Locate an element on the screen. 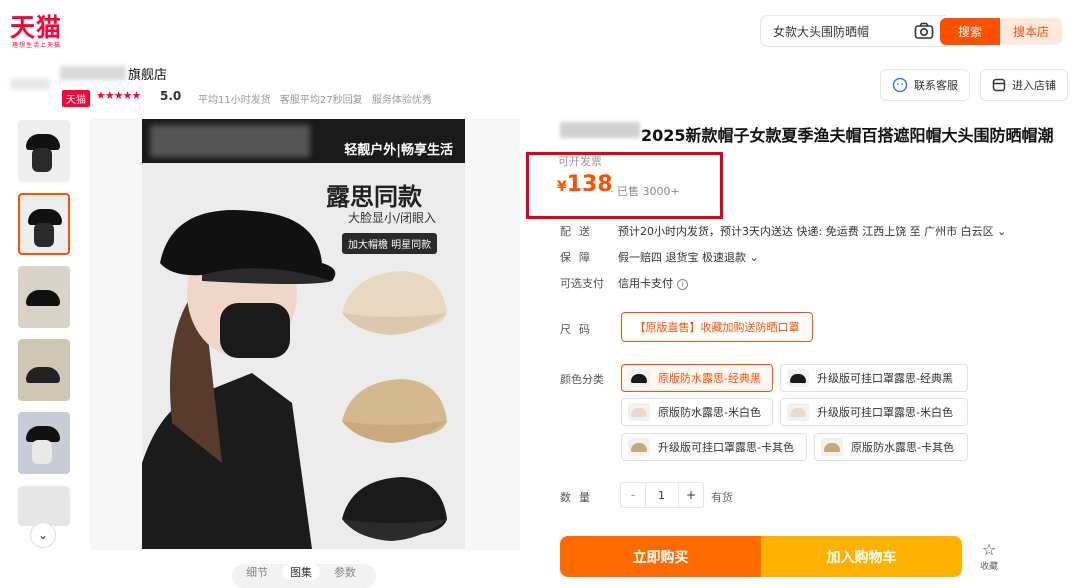 This screenshot has height=588, width=1080. info-icon: i is located at coordinates (682, 284).